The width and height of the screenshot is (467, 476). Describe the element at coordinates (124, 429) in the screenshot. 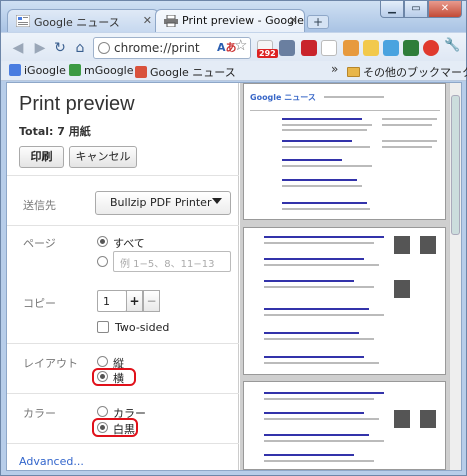

I see `color-bw-label: 白黒` at that location.